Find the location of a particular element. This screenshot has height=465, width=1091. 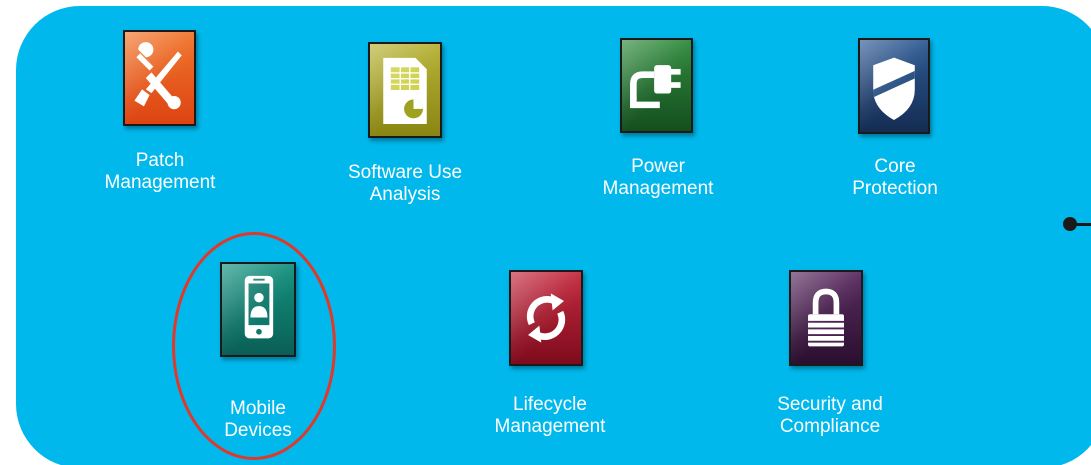

module-label: Core Protection is located at coordinates (895, 177).